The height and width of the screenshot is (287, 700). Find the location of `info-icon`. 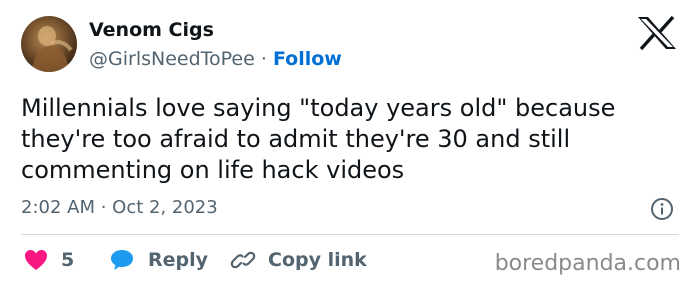

info-icon is located at coordinates (662, 209).